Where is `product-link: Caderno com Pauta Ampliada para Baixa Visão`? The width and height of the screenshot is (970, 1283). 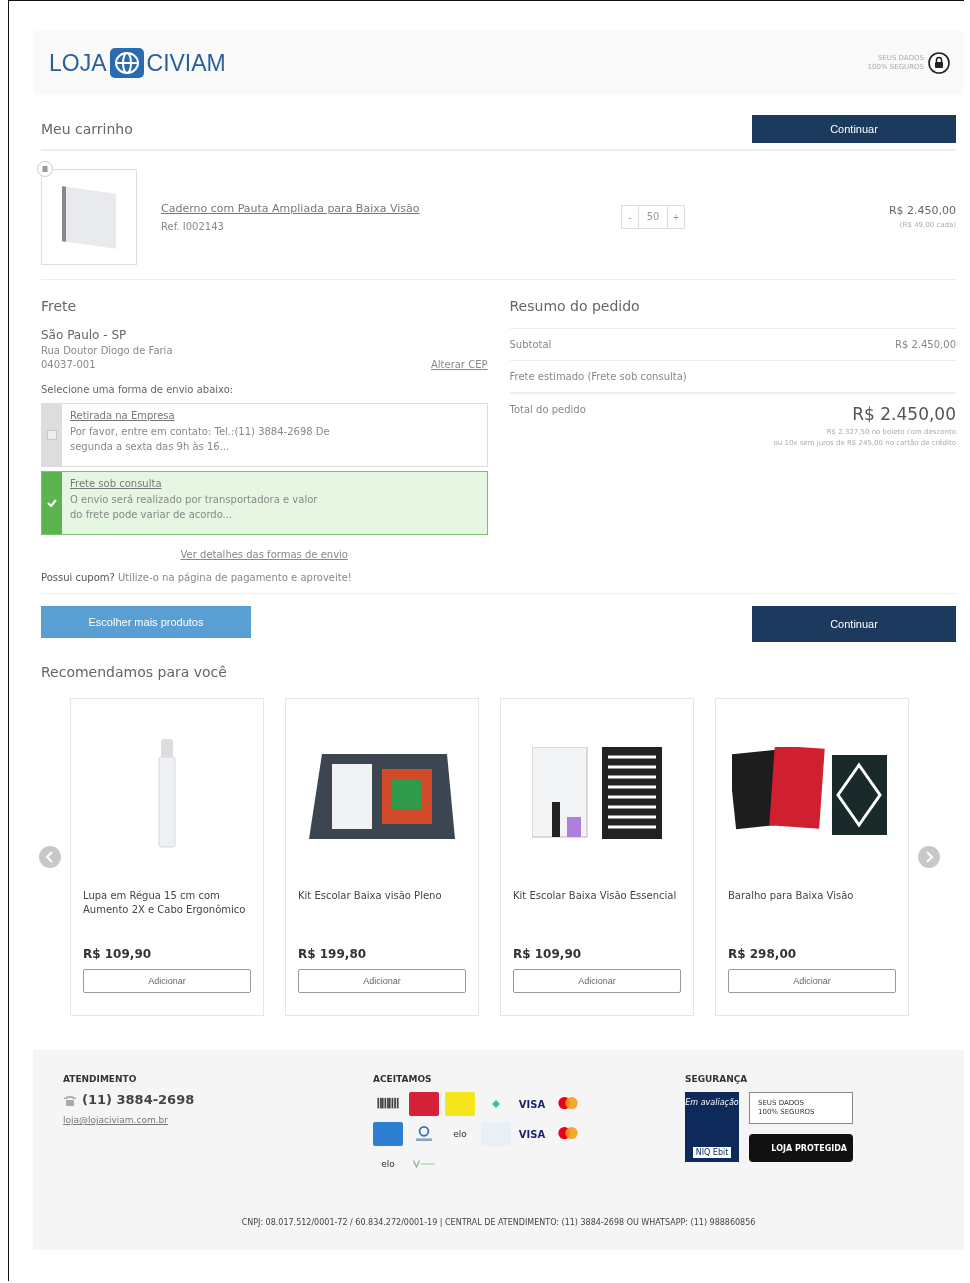
product-link: Caderno com Pauta Ampliada para Baixa Visão is located at coordinates (381, 208).